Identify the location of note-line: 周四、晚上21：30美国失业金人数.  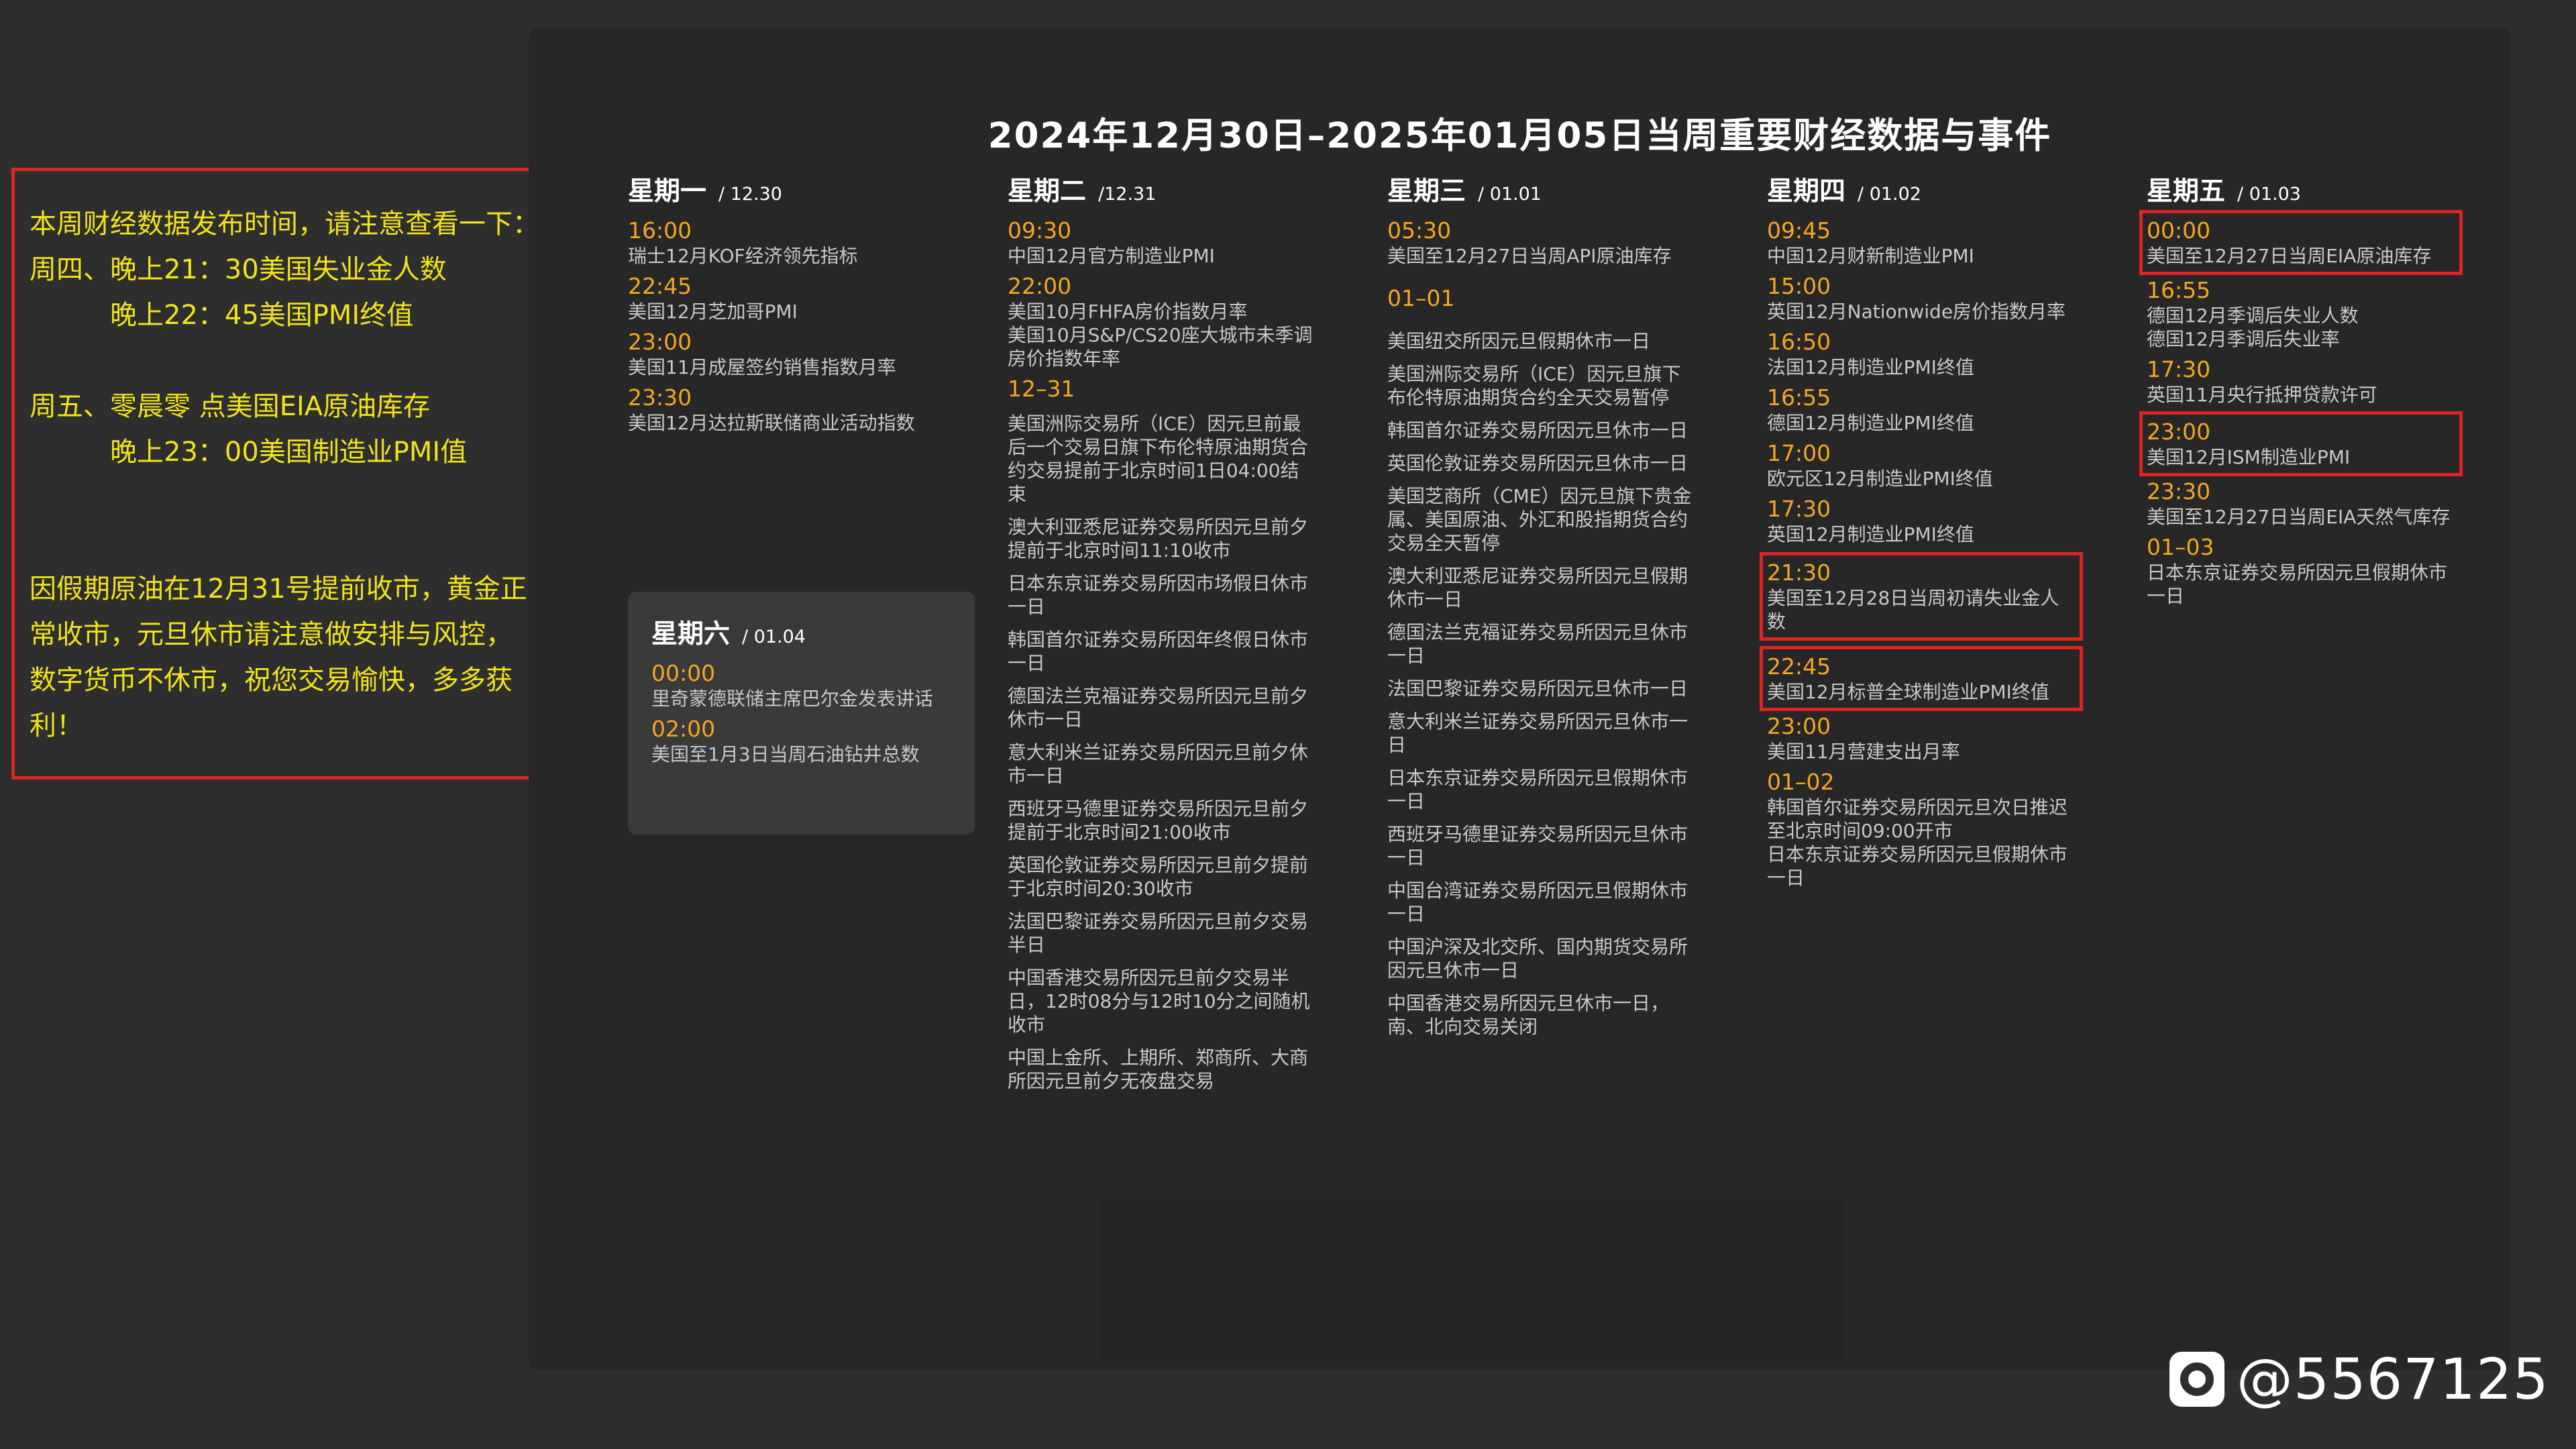
(238, 269).